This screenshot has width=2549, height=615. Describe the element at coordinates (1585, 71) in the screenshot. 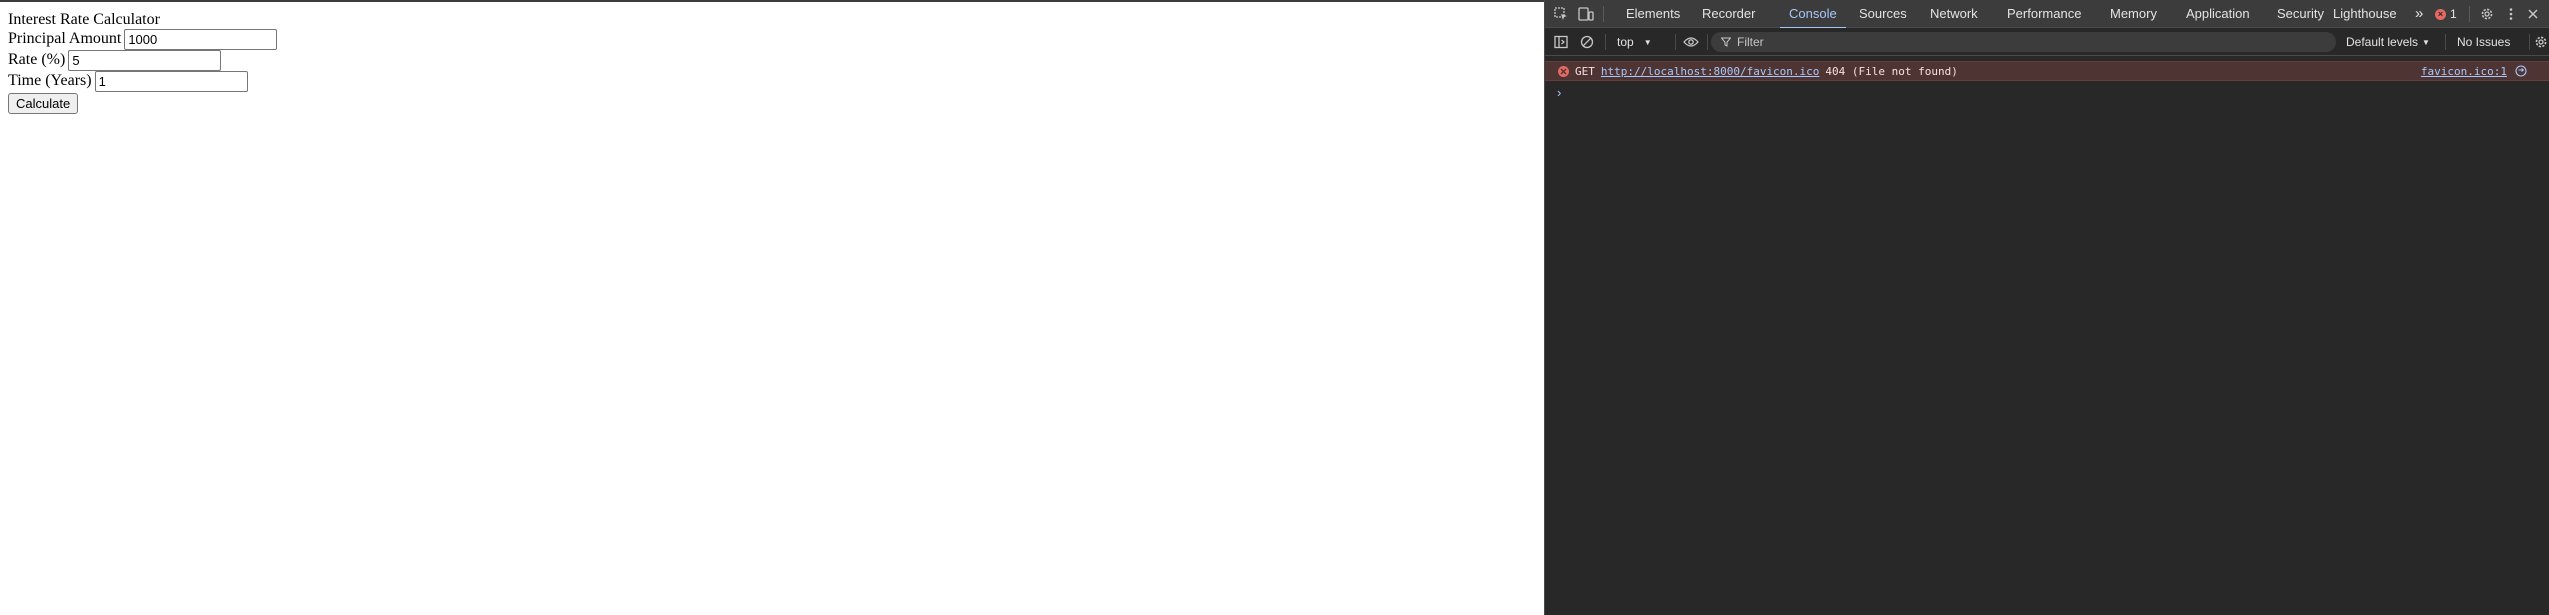

I see `request-method: GET` at that location.